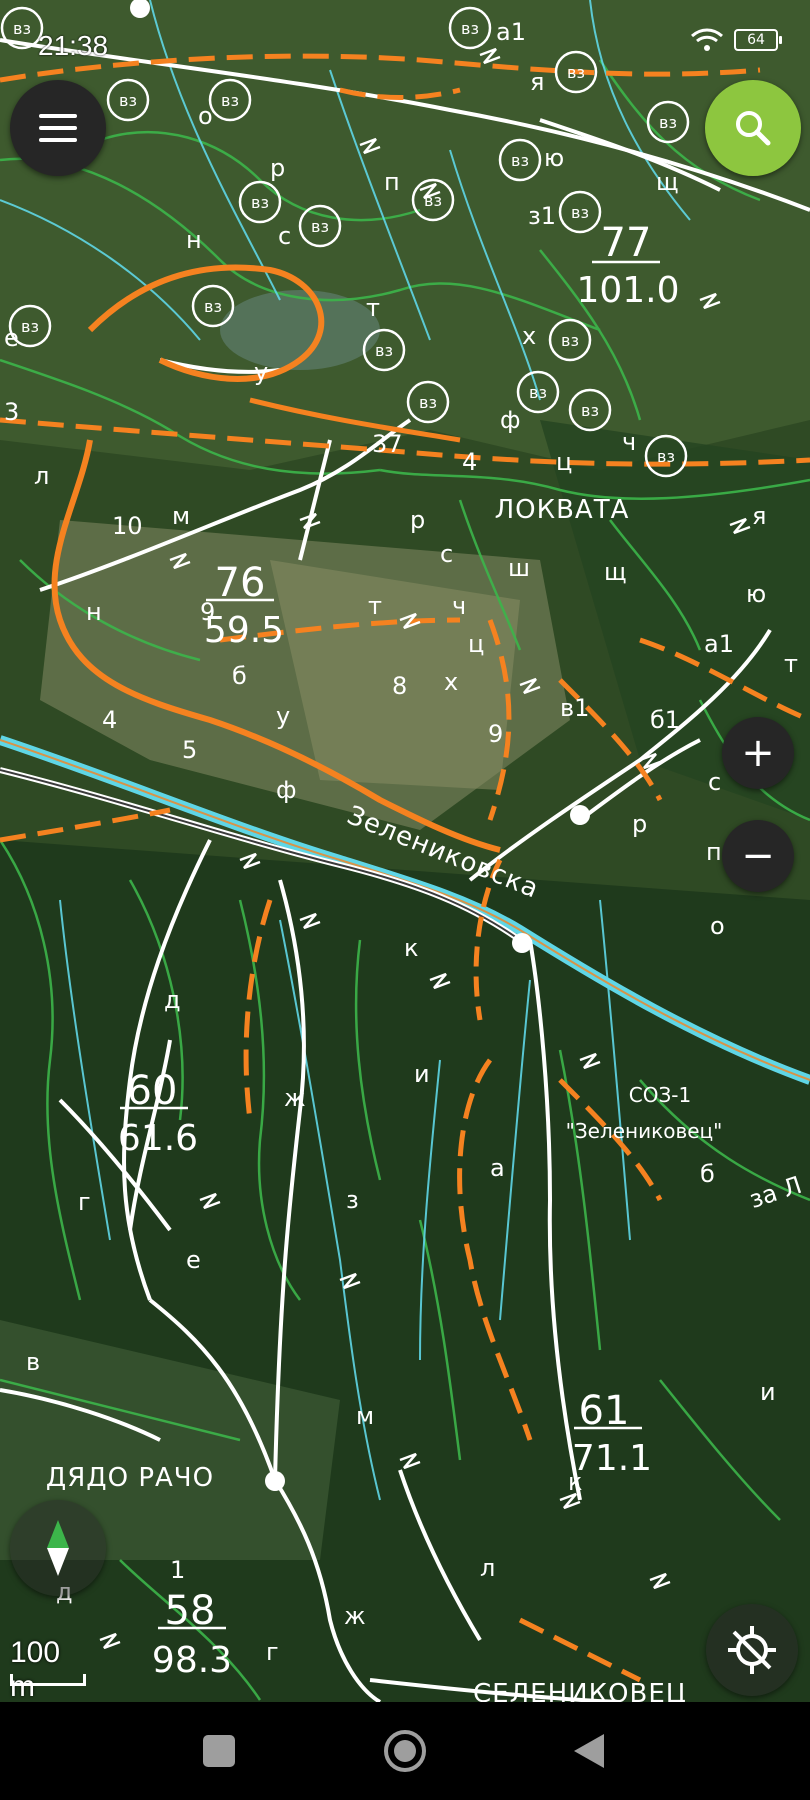 Image resolution: width=810 pixels, height=1800 pixels. Describe the element at coordinates (629, 442) in the screenshot. I see `svg-text: ч` at that location.